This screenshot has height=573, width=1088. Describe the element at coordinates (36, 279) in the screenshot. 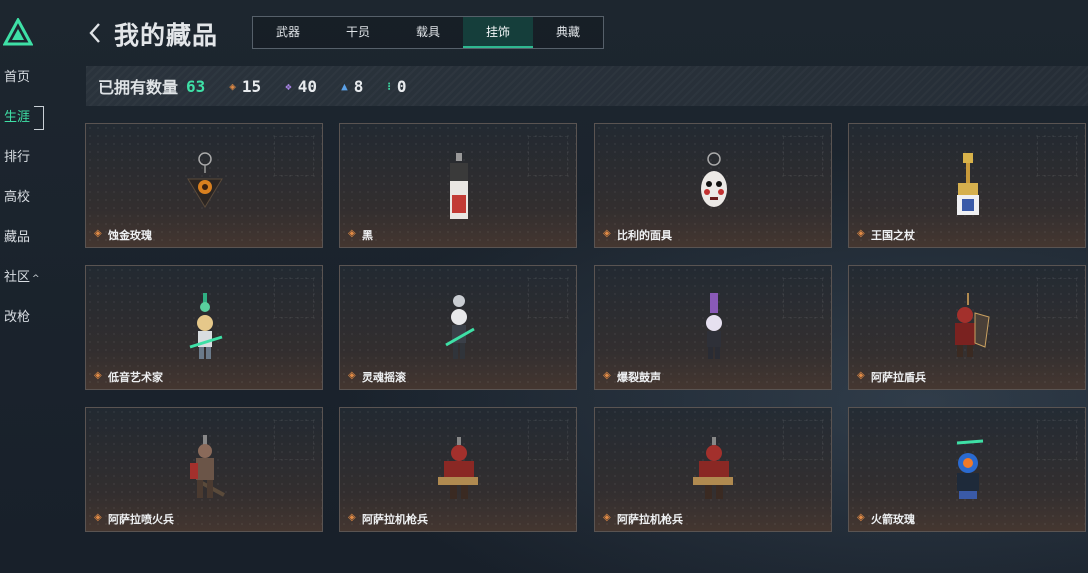

I see `chevron-up-icon: ^` at that location.